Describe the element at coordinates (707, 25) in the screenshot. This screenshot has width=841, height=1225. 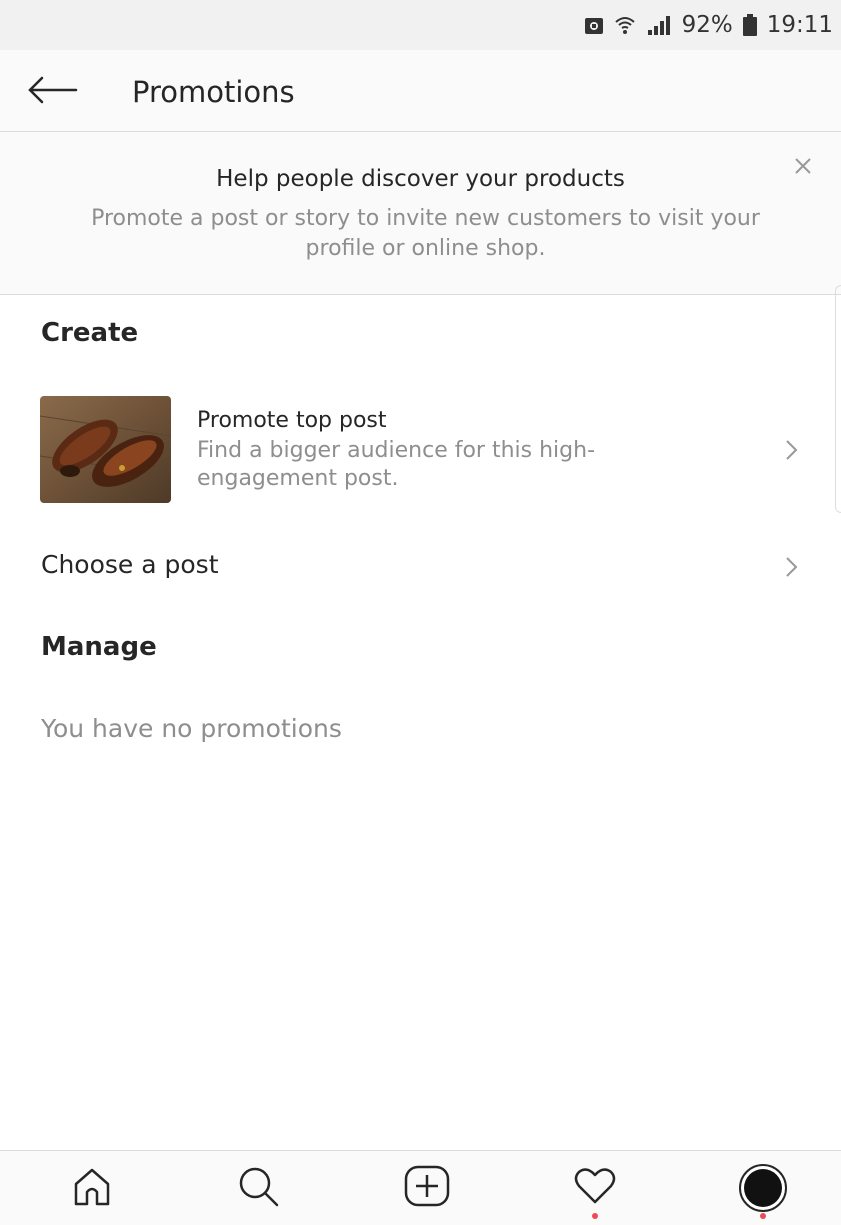
I see `battery-percent: 92%` at that location.